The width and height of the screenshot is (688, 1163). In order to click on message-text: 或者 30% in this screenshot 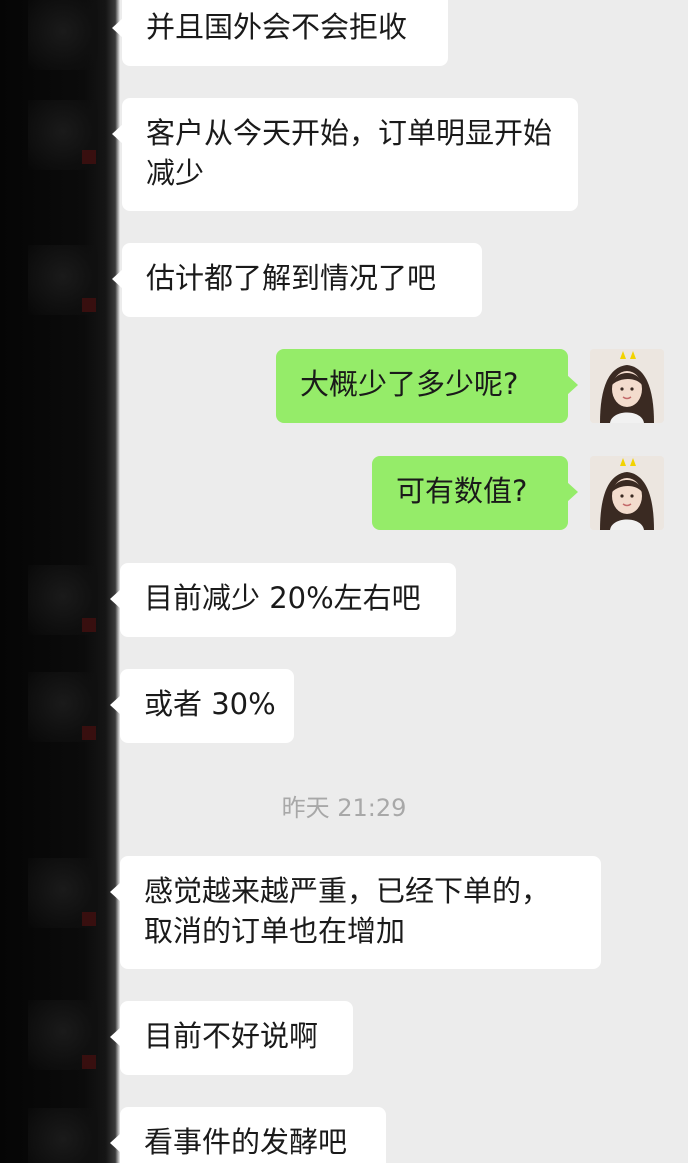, I will do `click(210, 704)`.